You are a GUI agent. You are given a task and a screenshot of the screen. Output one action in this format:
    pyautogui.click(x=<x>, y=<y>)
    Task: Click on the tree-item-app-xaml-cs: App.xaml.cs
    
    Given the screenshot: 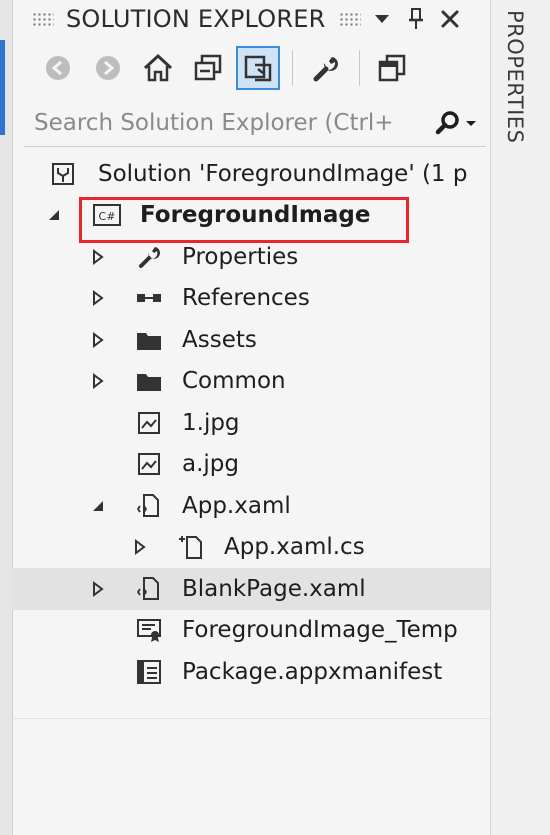 What is the action you would take?
    pyautogui.click(x=251, y=548)
    